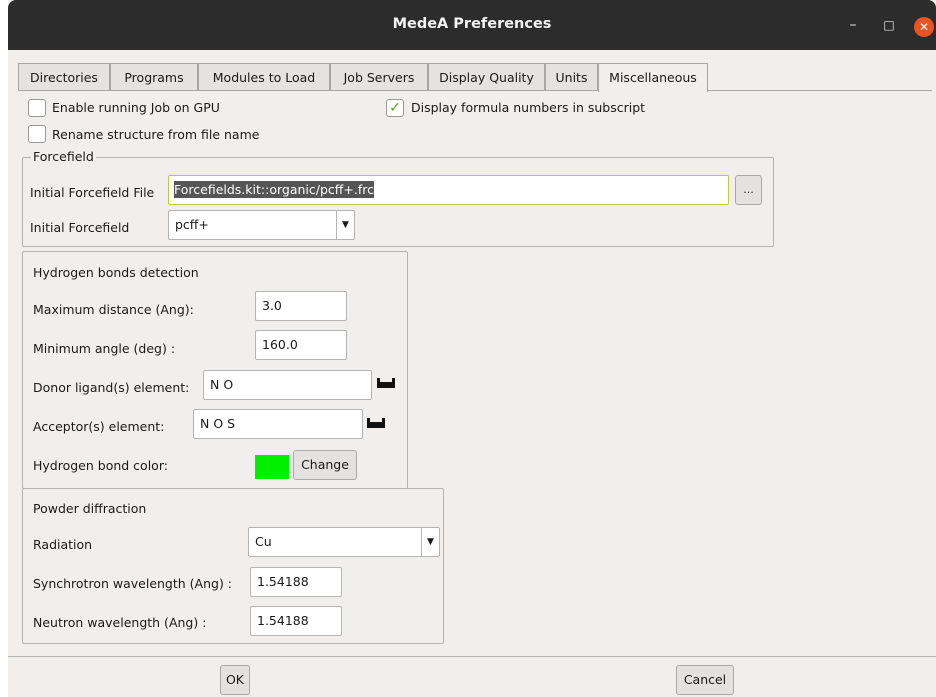  I want to click on forcefield-file-label: Initial Forcefield File, so click(92, 192).